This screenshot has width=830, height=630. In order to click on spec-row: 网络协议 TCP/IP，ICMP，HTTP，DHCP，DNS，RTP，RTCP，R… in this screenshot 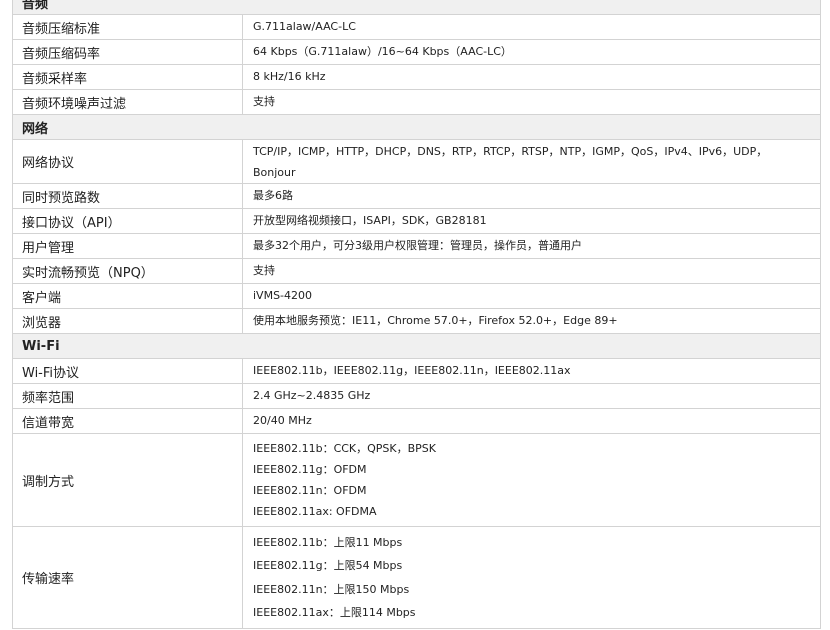, I will do `click(416, 161)`.